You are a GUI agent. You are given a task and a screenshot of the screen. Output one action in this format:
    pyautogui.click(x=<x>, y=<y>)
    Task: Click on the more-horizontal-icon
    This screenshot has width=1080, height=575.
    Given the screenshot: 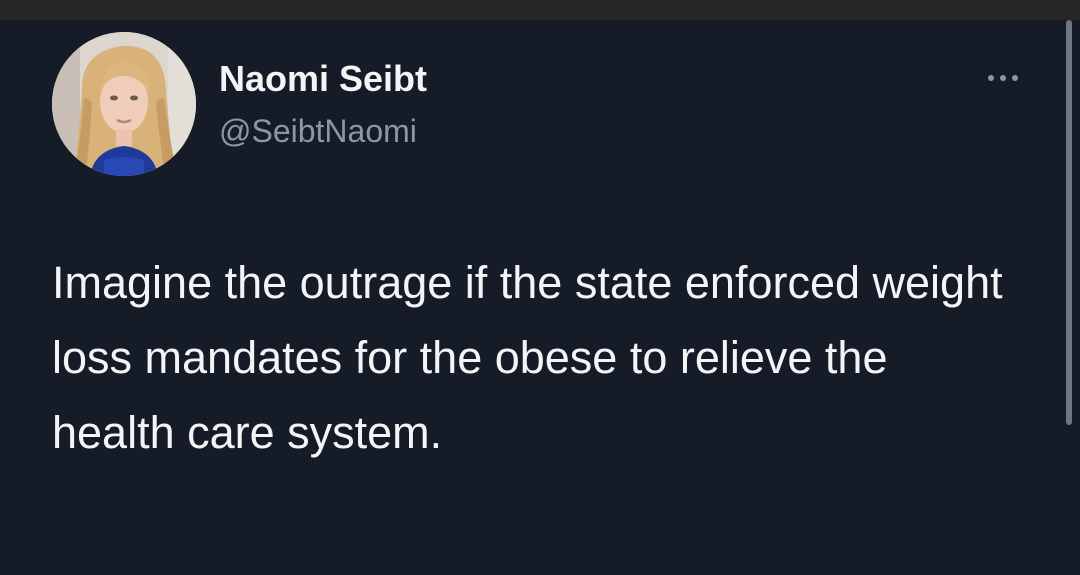 What is the action you would take?
    pyautogui.click(x=1003, y=78)
    